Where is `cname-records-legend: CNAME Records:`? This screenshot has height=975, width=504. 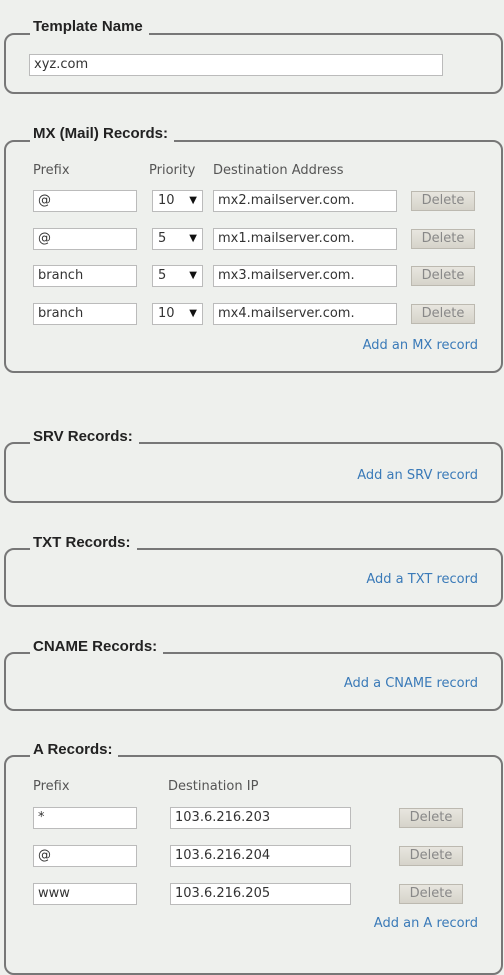
cname-records-legend: CNAME Records: is located at coordinates (97, 646).